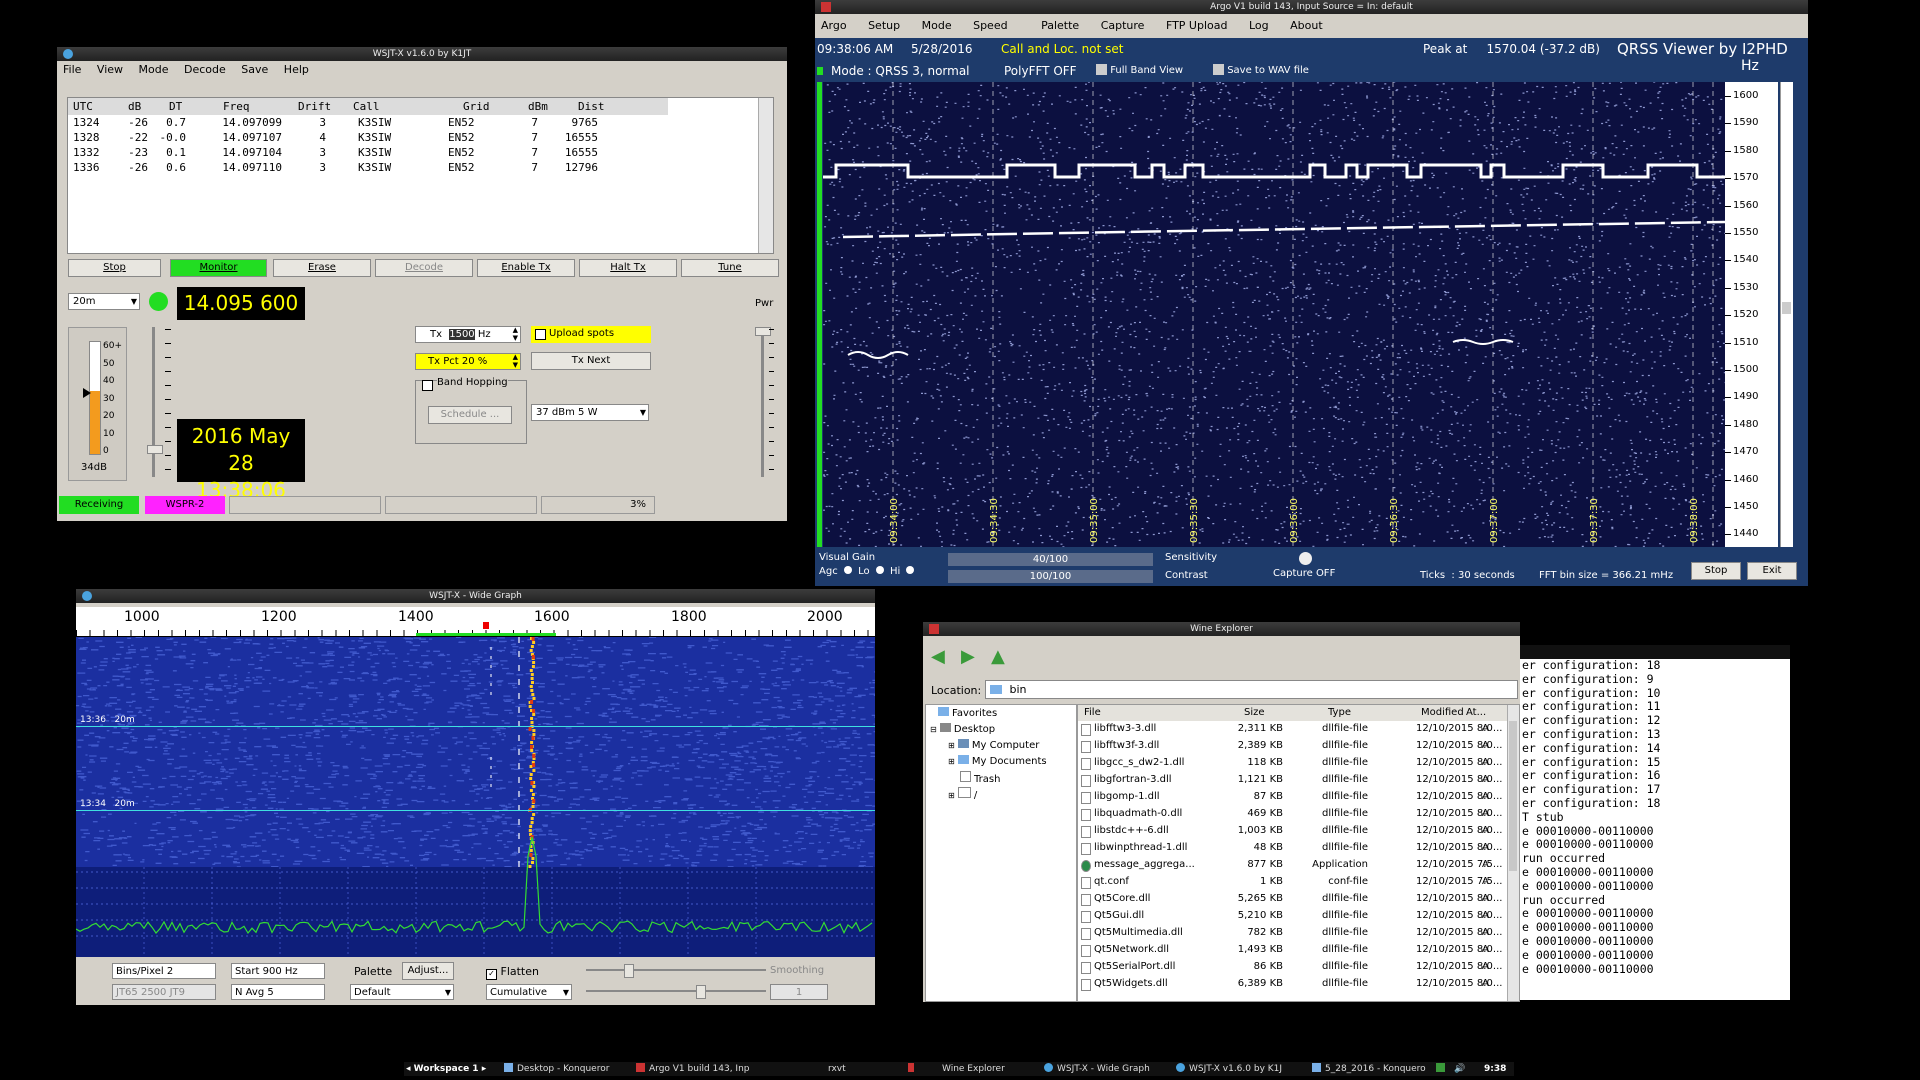 The image size is (1920, 1080). Describe the element at coordinates (1305, 558) in the screenshot. I see `capture-knob-icon` at that location.